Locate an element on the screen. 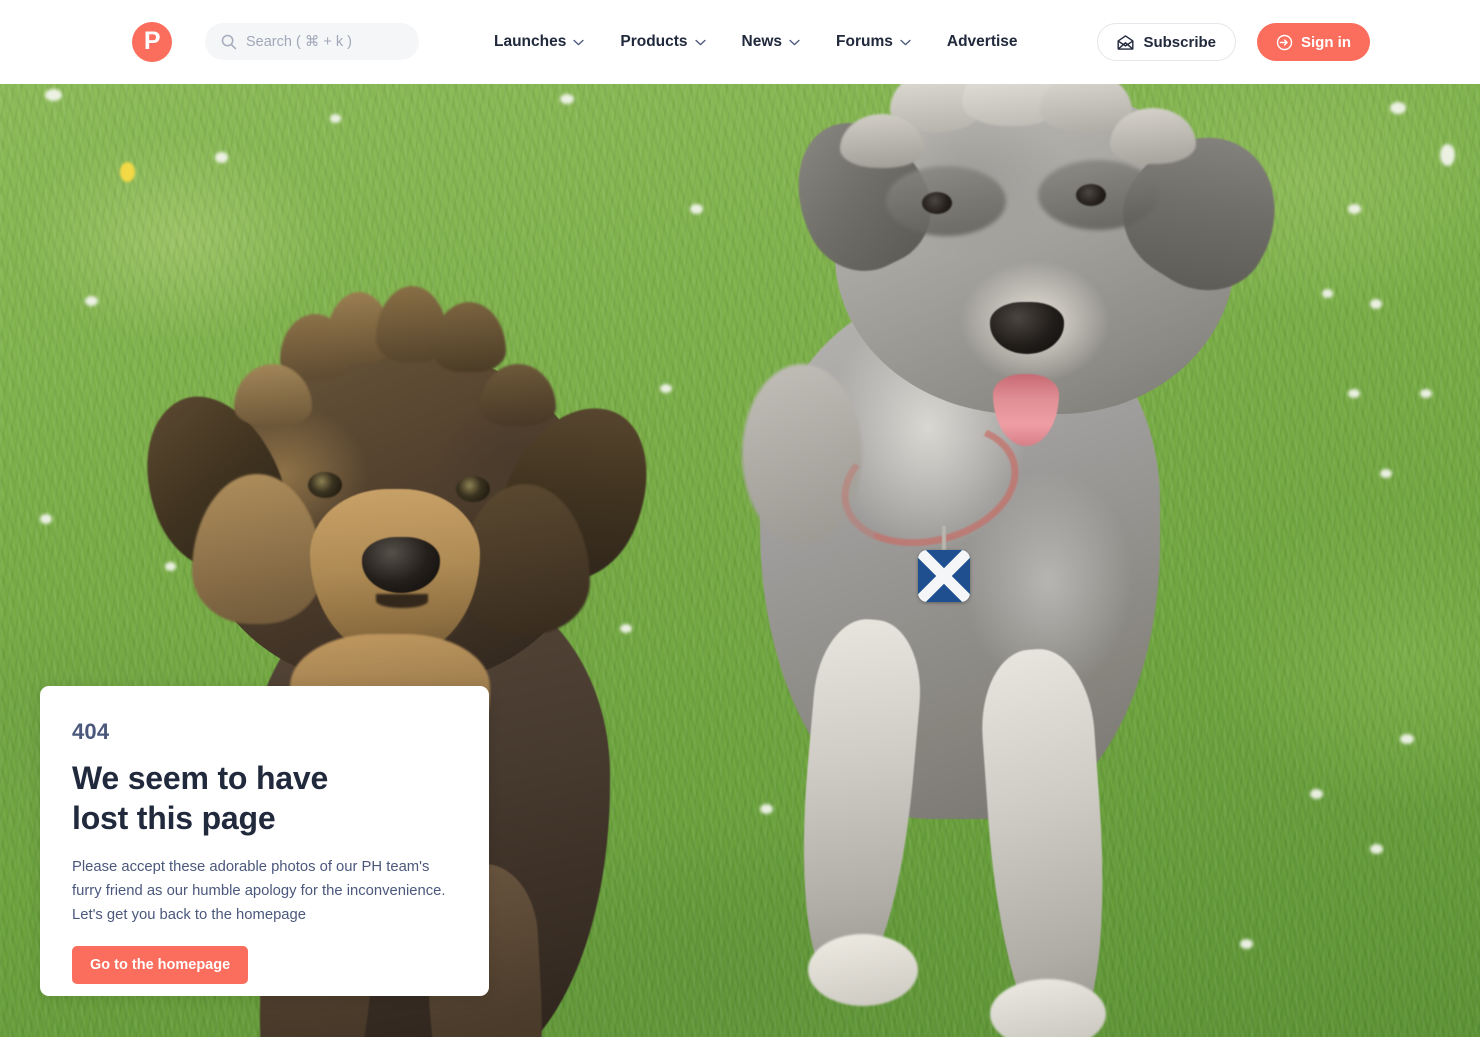  nav-label: Forums is located at coordinates (864, 41).